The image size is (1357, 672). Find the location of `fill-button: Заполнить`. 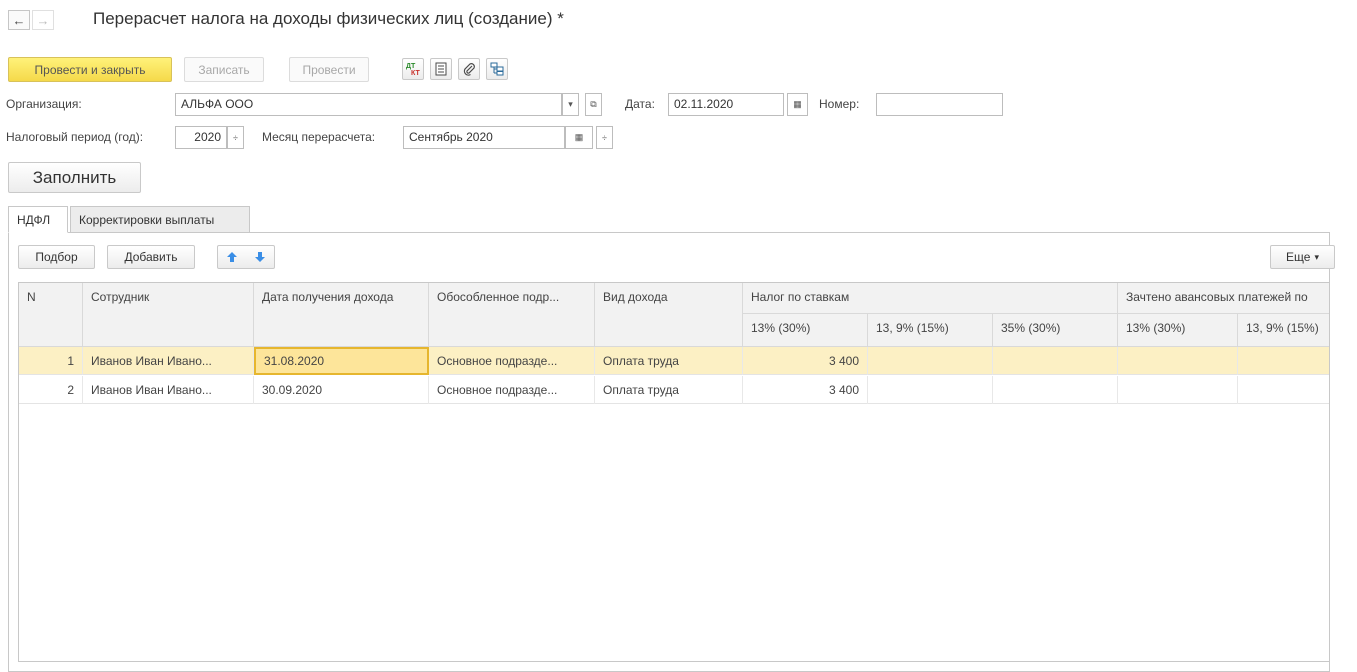

fill-button: Заполнить is located at coordinates (74, 177).